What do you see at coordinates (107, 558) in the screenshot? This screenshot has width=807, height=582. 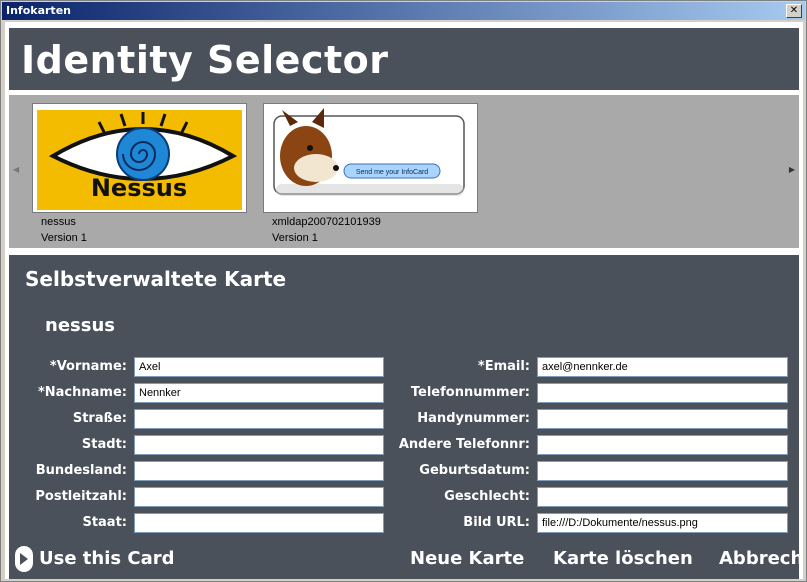 I see `use-card-button: Use this Card` at bounding box center [107, 558].